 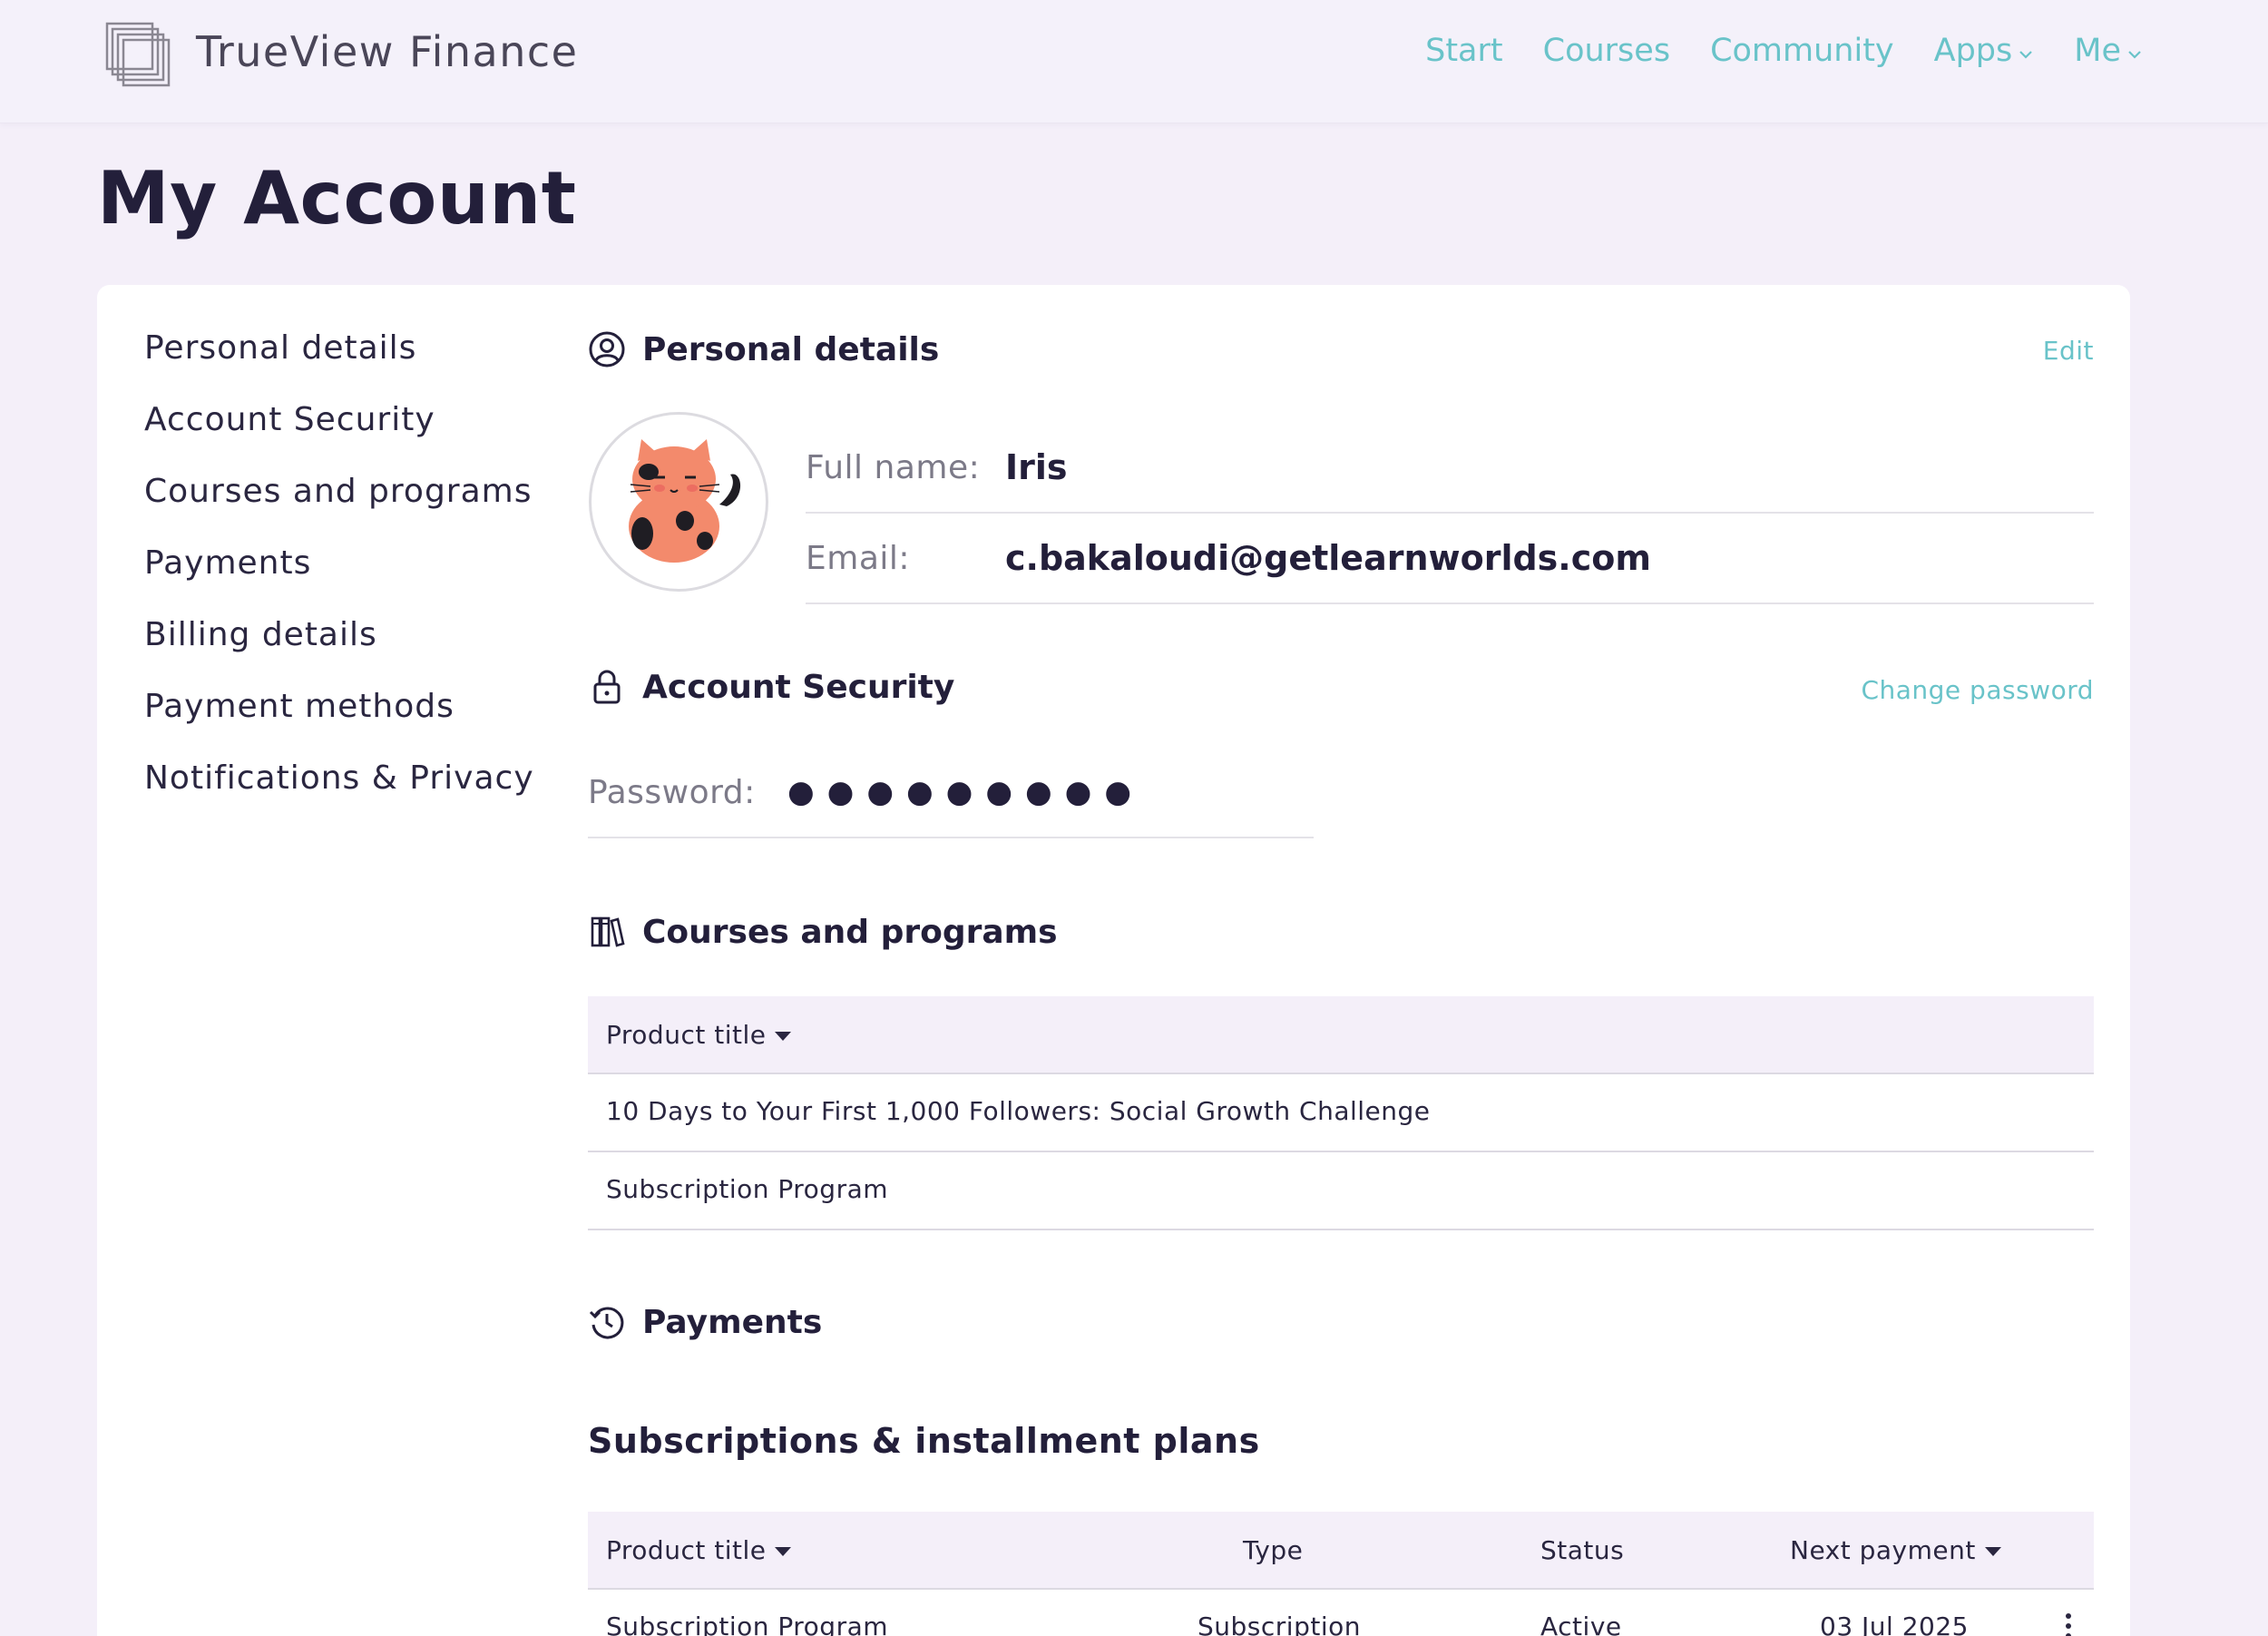 What do you see at coordinates (894, 467) in the screenshot?
I see `fullname-label: Full name:` at bounding box center [894, 467].